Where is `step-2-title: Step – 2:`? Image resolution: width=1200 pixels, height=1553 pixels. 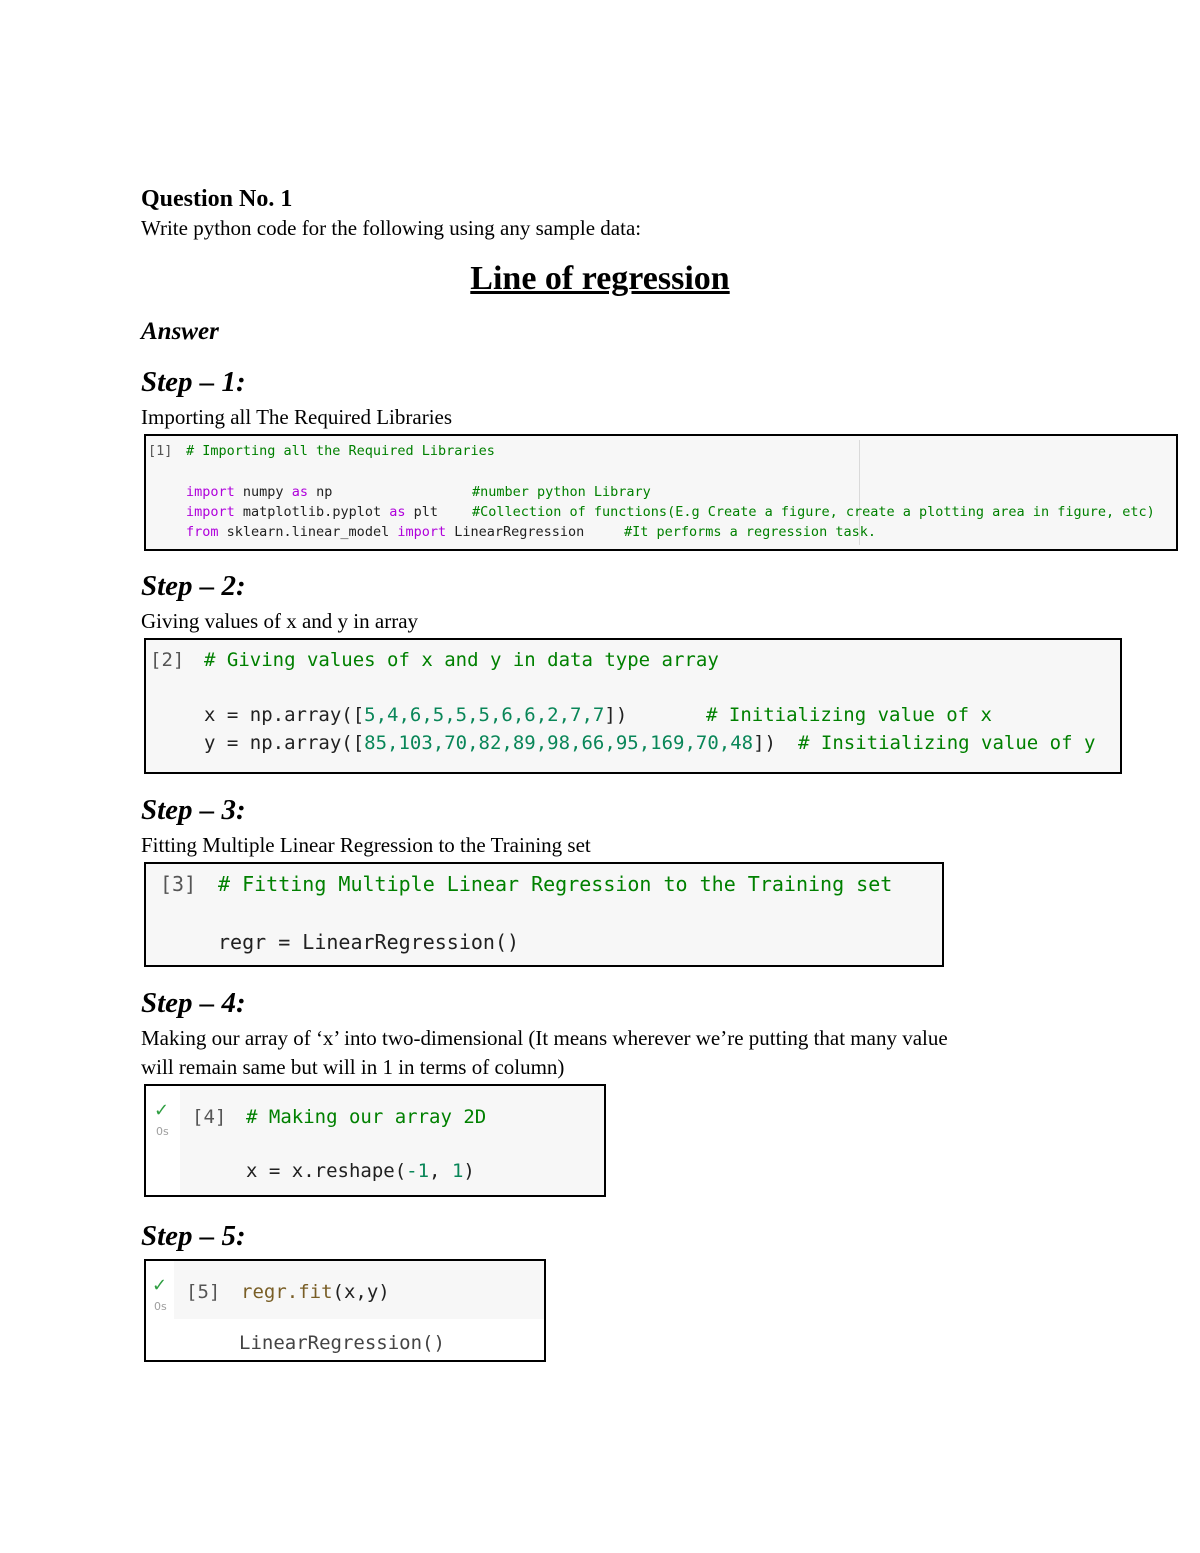 step-2-title: Step – 2: is located at coordinates (193, 586).